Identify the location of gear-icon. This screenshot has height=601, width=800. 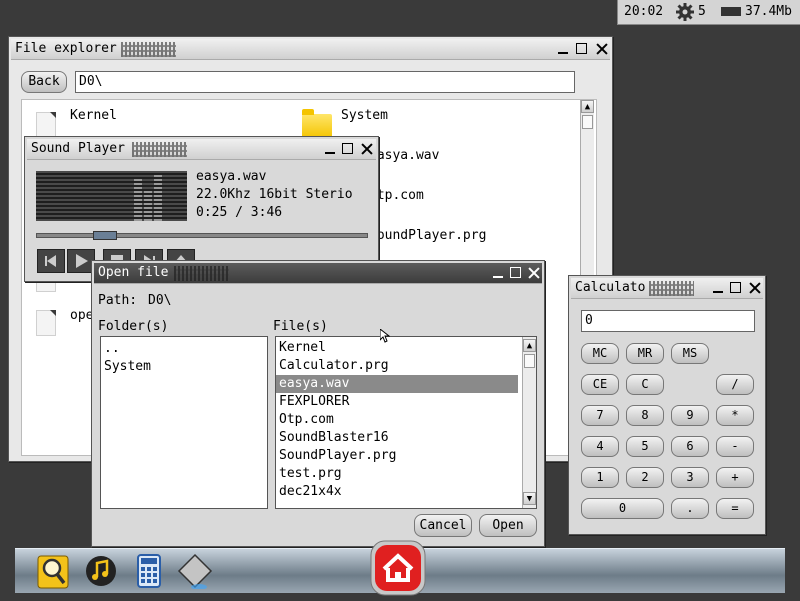
(685, 12).